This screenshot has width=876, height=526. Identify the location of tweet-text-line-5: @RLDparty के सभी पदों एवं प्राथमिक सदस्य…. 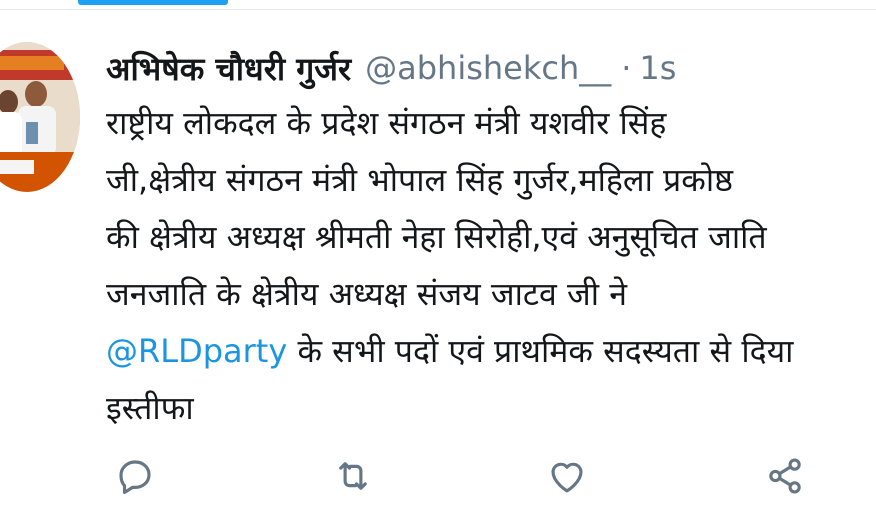
(491, 351).